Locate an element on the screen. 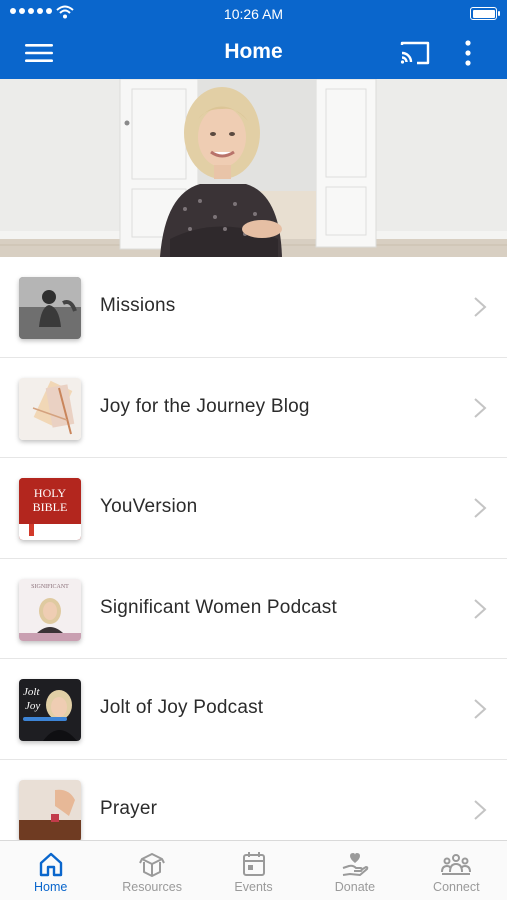 The width and height of the screenshot is (507, 900). app-header: Home is located at coordinates (253, 53).